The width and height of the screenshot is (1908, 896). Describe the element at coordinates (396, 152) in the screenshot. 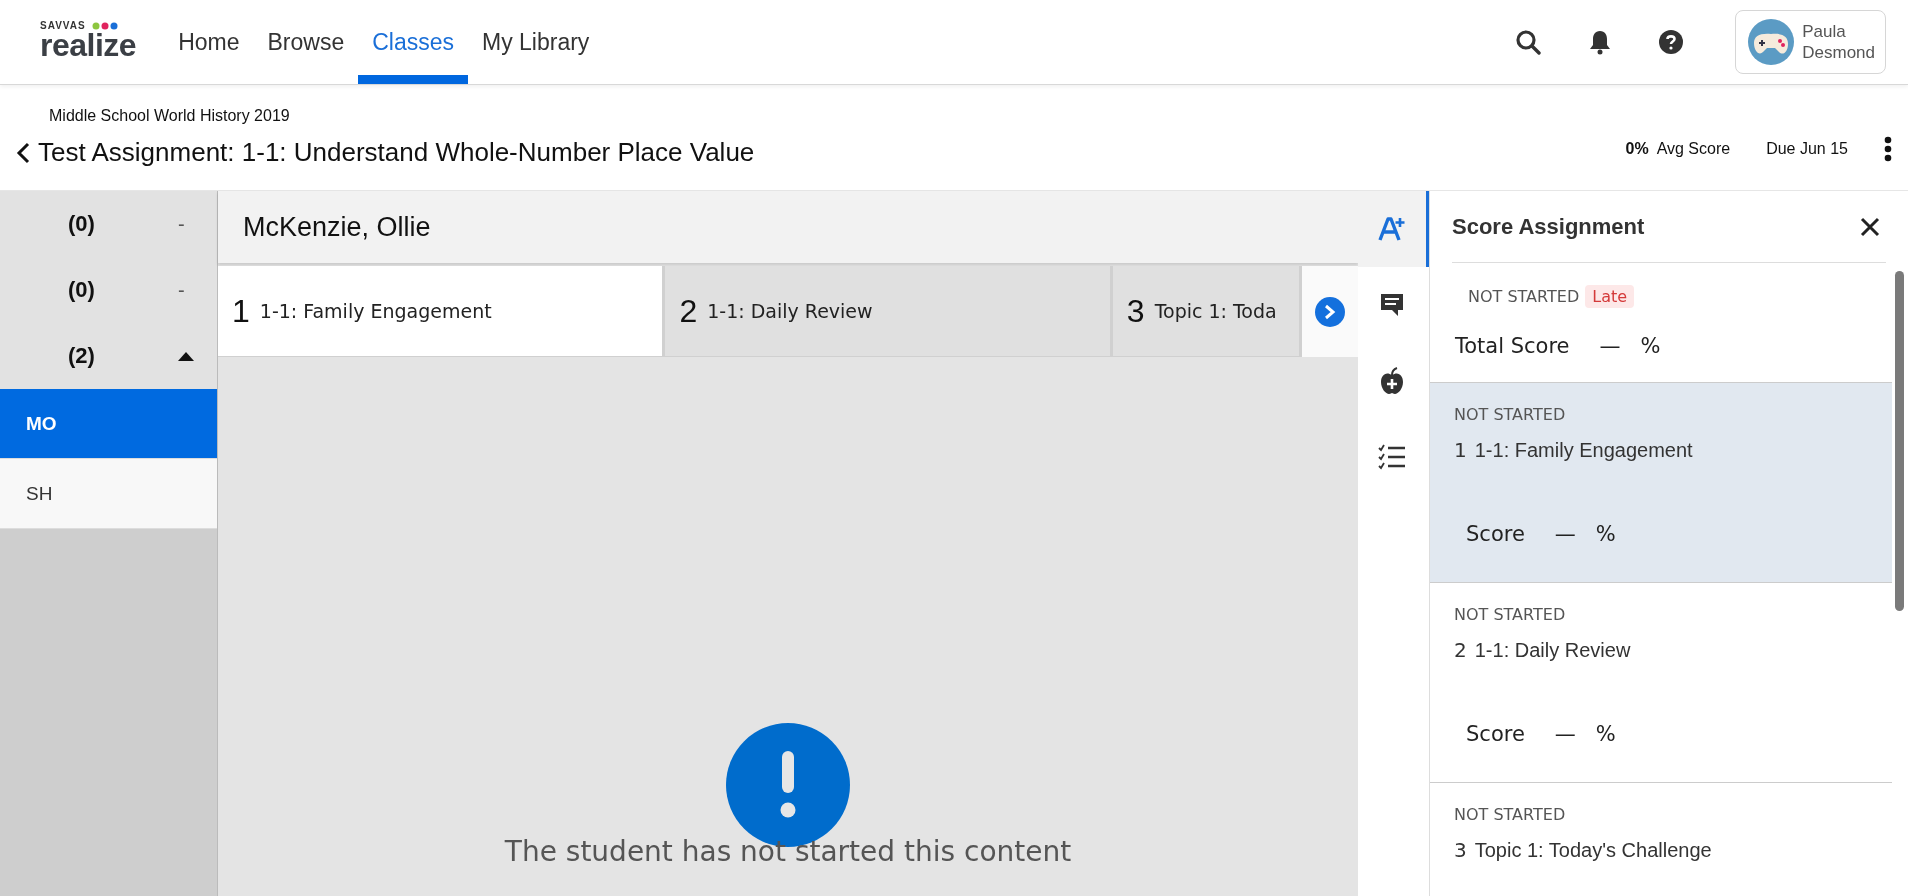

I see `assignment-title: Test Assignment: 1-1: Understand Whole-Number Place Value` at that location.